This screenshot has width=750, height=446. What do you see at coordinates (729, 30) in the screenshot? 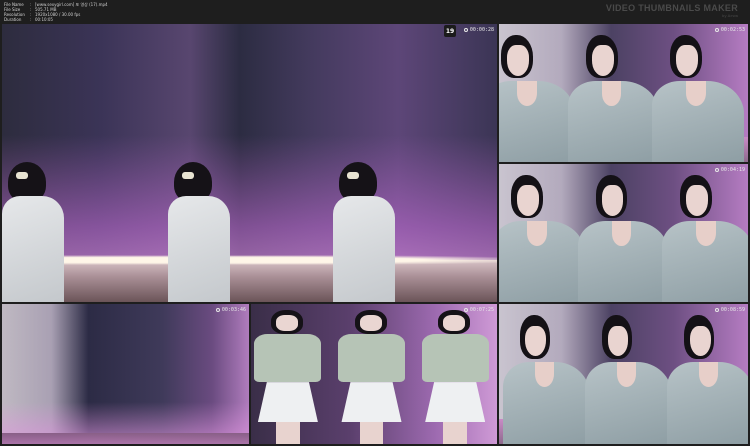
I see `timestamp-label: 00:02:53` at bounding box center [729, 30].